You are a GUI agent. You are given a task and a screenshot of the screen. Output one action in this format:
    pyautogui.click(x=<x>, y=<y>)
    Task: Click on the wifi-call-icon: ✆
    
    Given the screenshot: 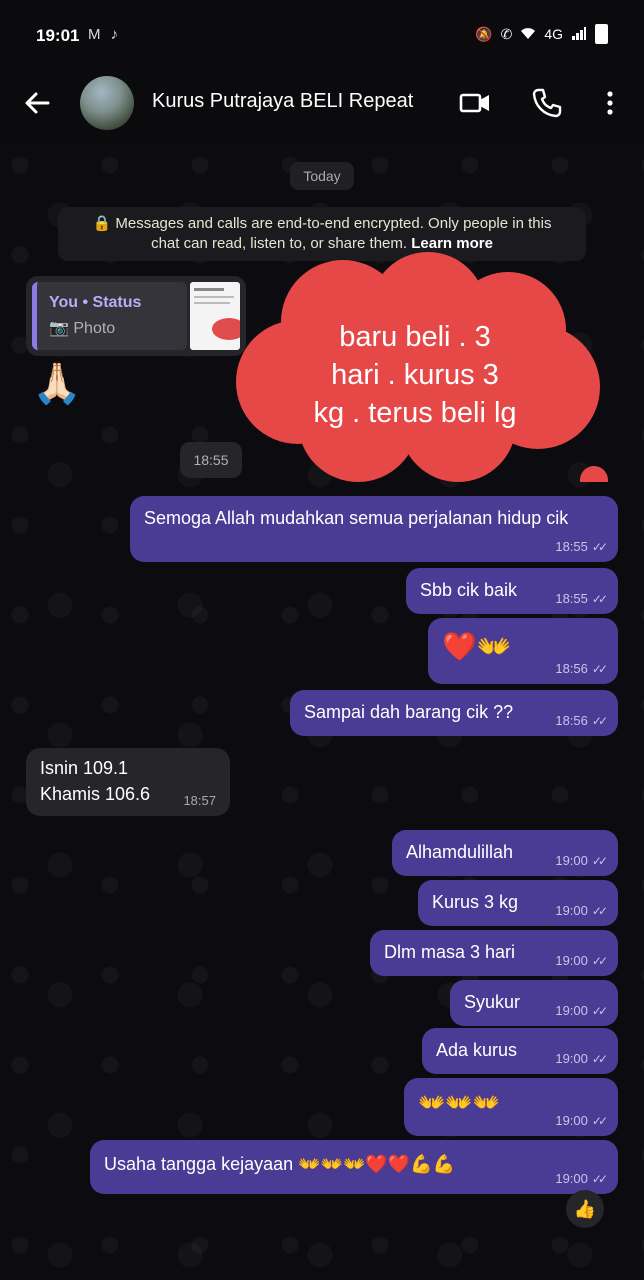 What is the action you would take?
    pyautogui.click(x=506, y=33)
    